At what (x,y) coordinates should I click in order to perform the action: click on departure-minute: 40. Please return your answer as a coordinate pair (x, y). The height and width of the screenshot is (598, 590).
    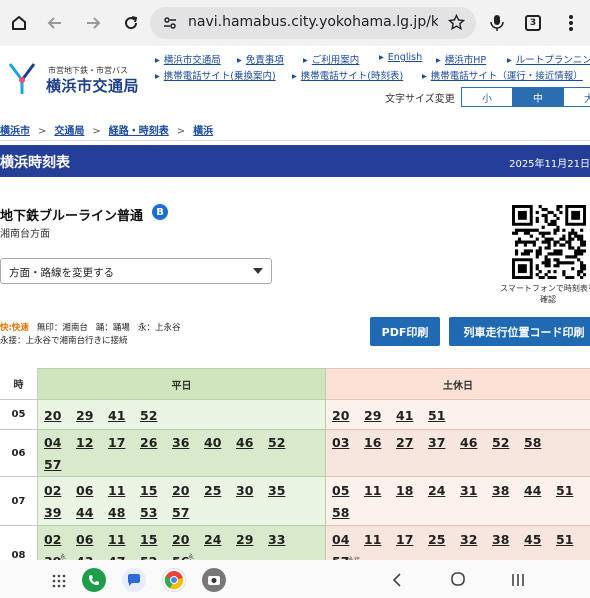
    Looking at the image, I should click on (212, 442).